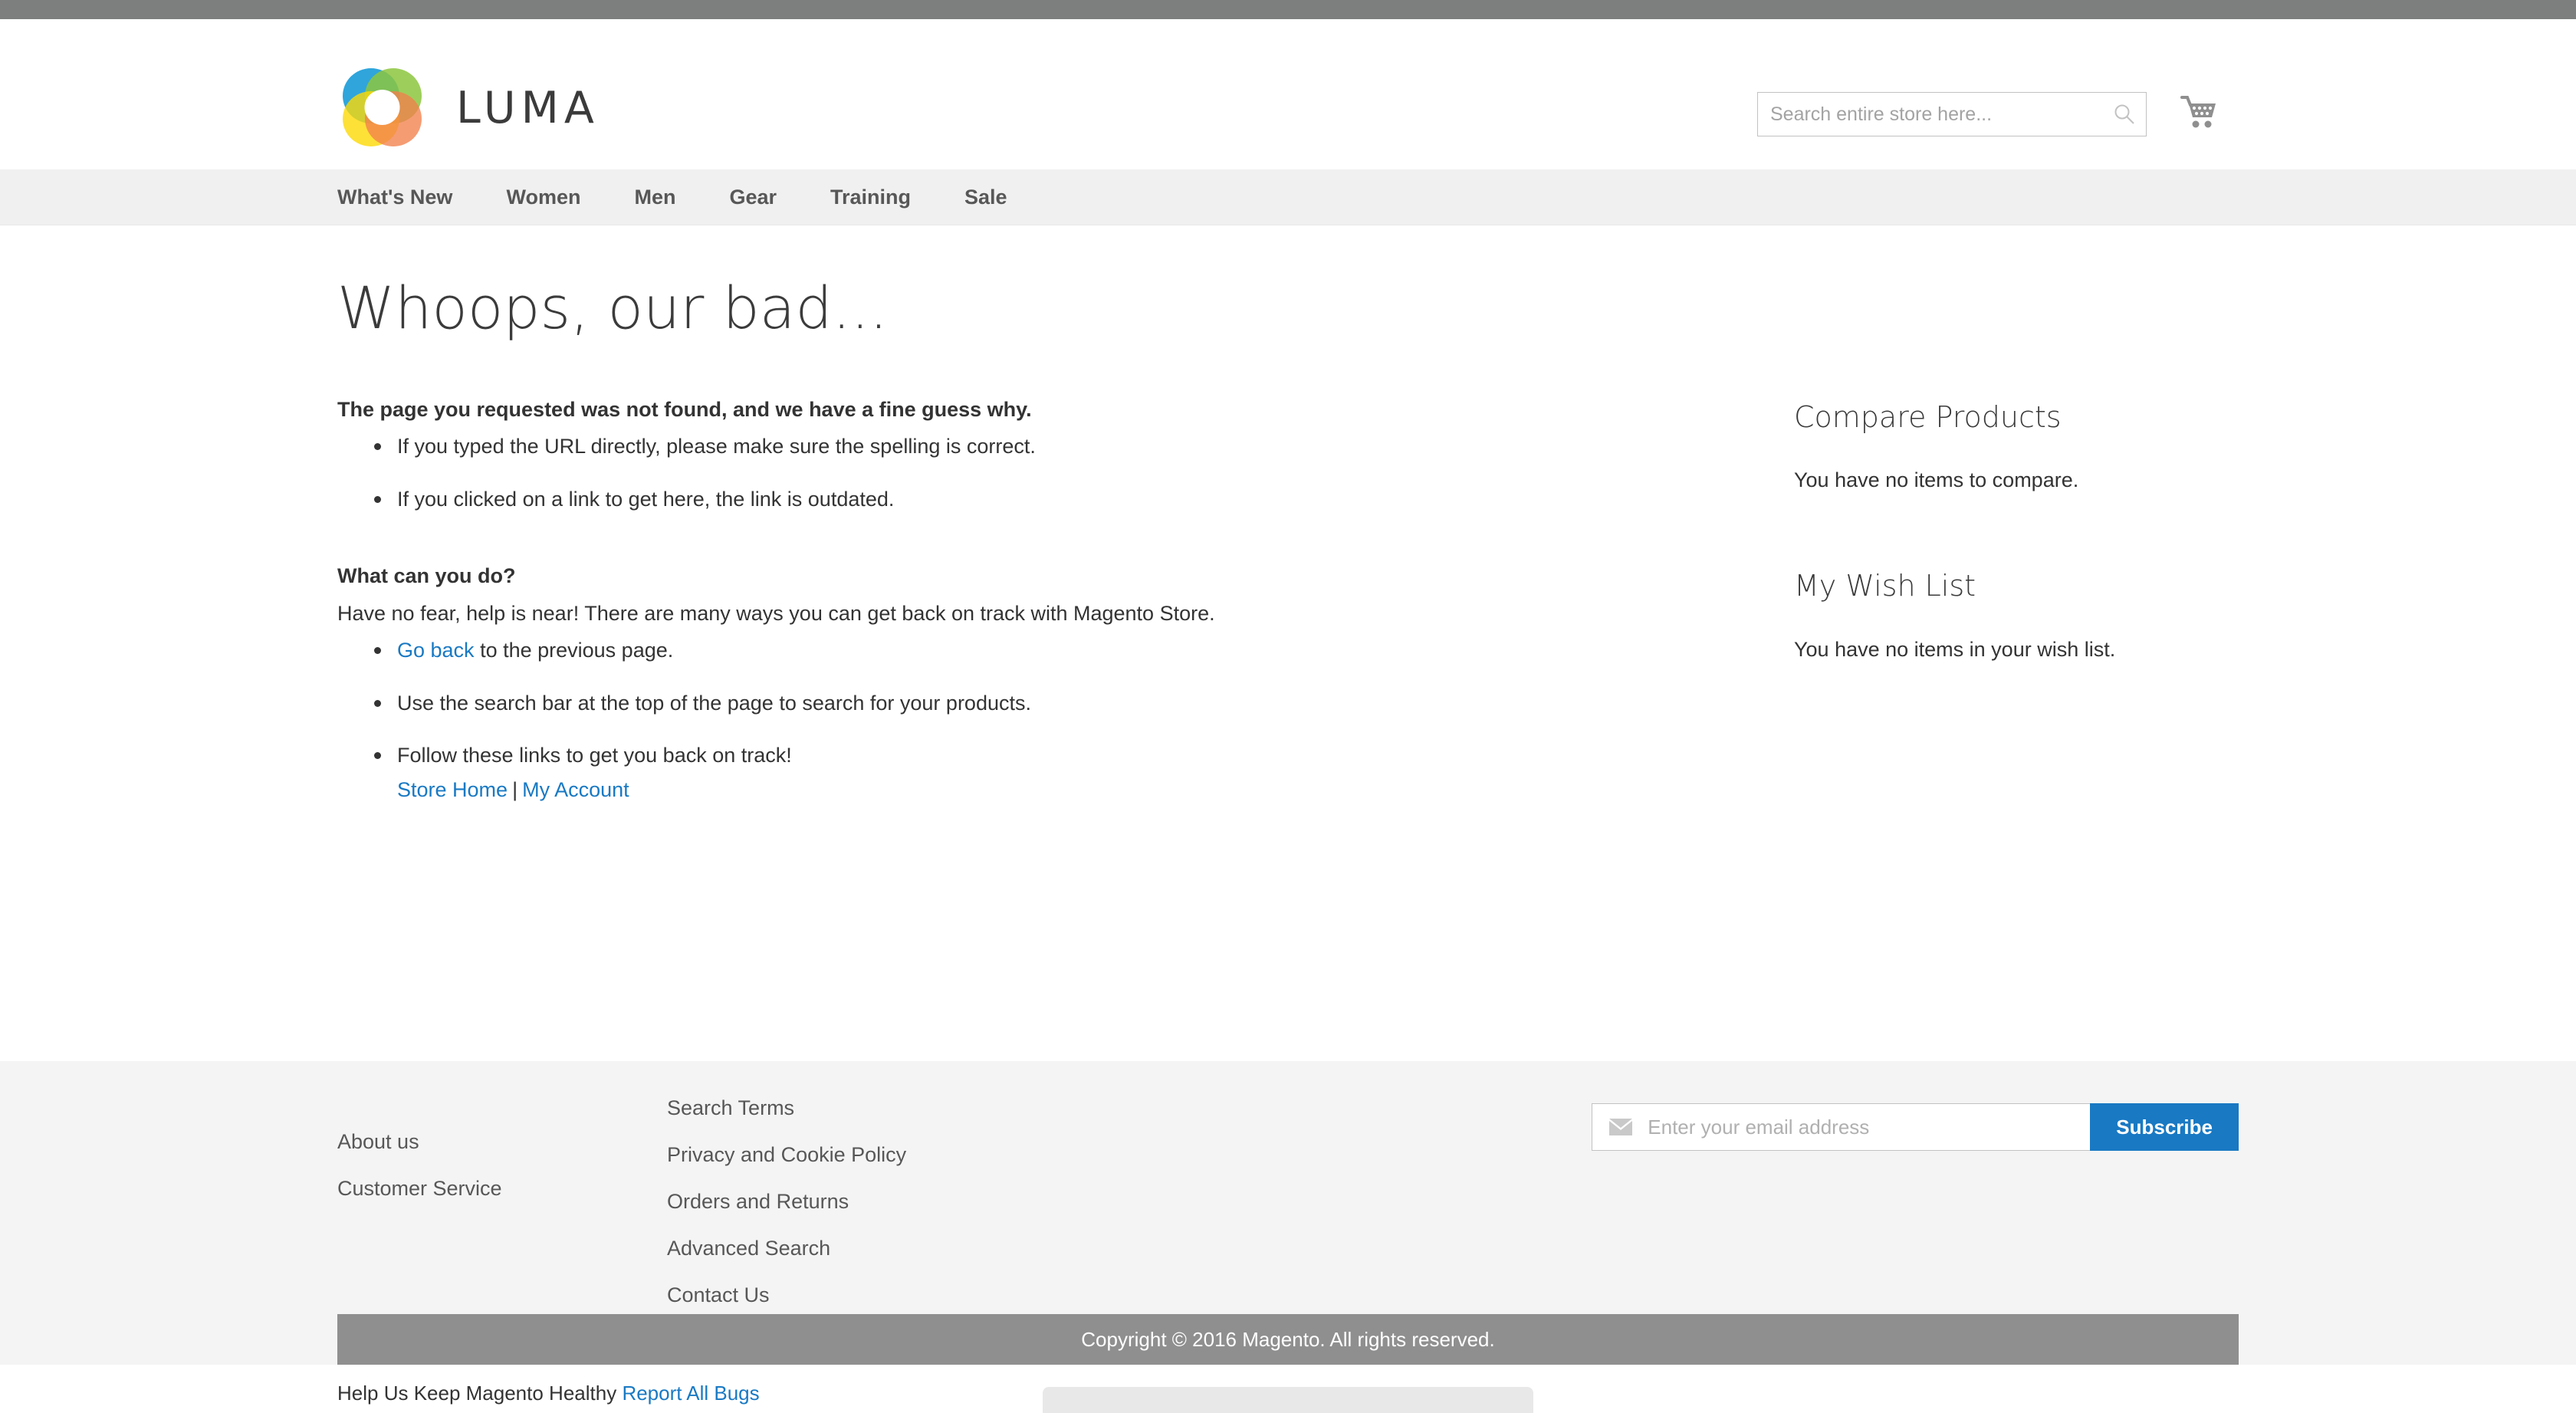  Describe the element at coordinates (528, 108) in the screenshot. I see `logo-wordmark: LUMA` at that location.